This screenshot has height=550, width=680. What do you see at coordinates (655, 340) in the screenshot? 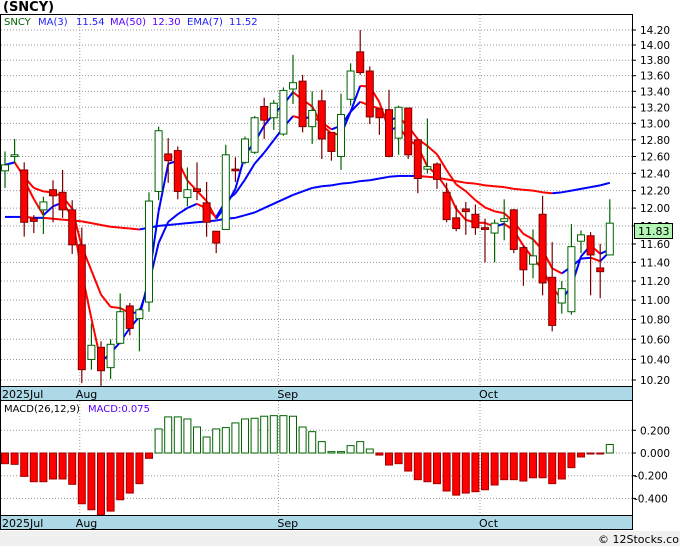
I see `y-tick-label: 10.60` at bounding box center [655, 340].